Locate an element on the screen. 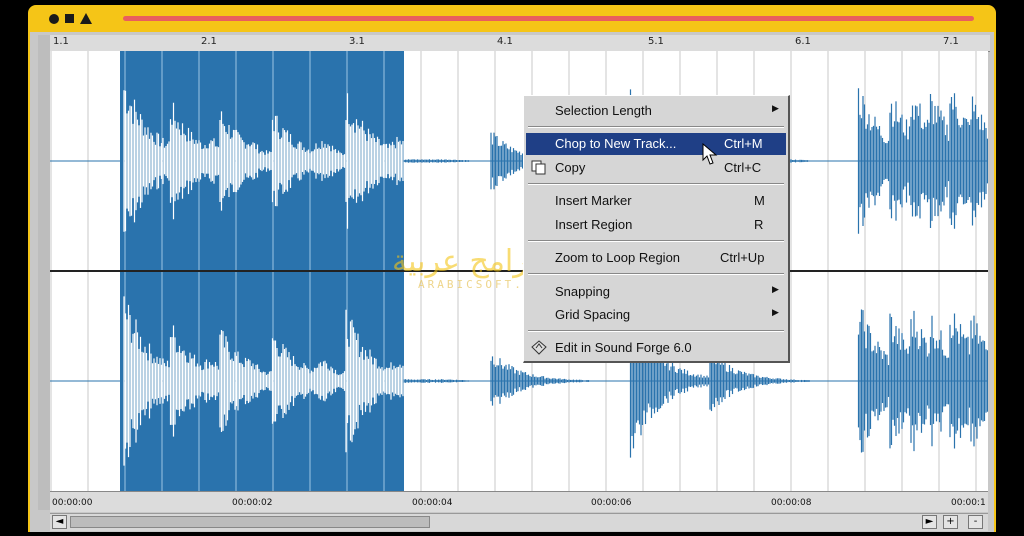 This screenshot has width=1024, height=536. zoom-out-button: - is located at coordinates (975, 522).